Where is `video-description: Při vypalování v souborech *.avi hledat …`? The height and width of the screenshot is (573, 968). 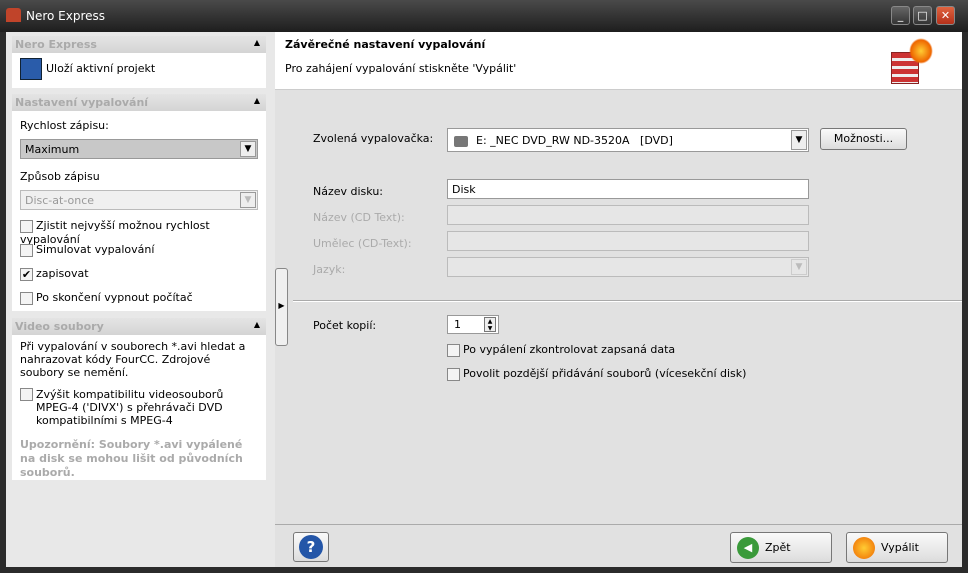 video-description: Při vypalování v souborech *.avi hledat … is located at coordinates (133, 359).